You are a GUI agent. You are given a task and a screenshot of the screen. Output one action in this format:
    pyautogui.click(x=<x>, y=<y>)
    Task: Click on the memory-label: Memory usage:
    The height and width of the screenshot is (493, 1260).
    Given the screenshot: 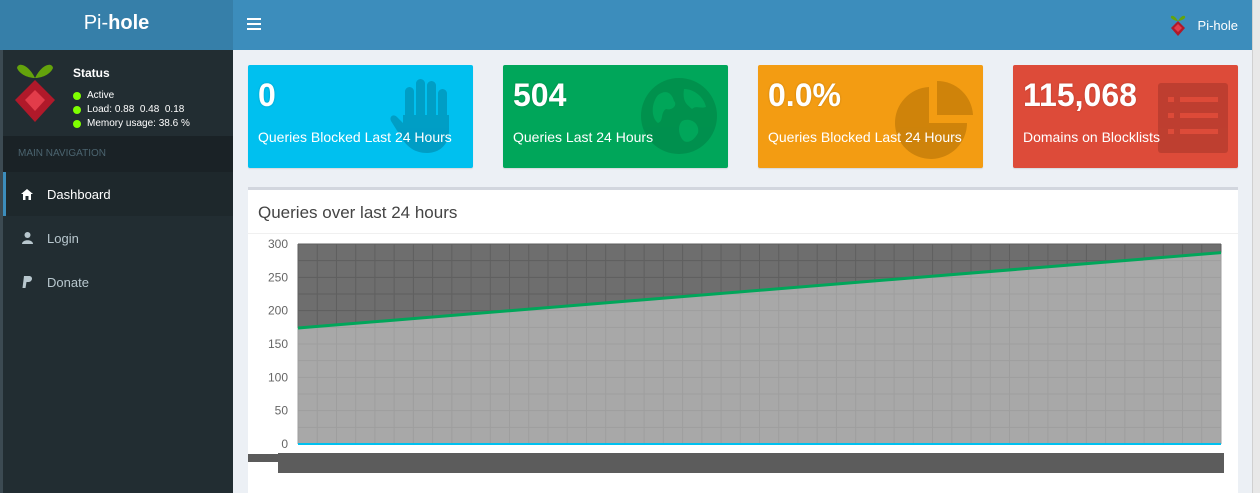 What is the action you would take?
    pyautogui.click(x=121, y=123)
    